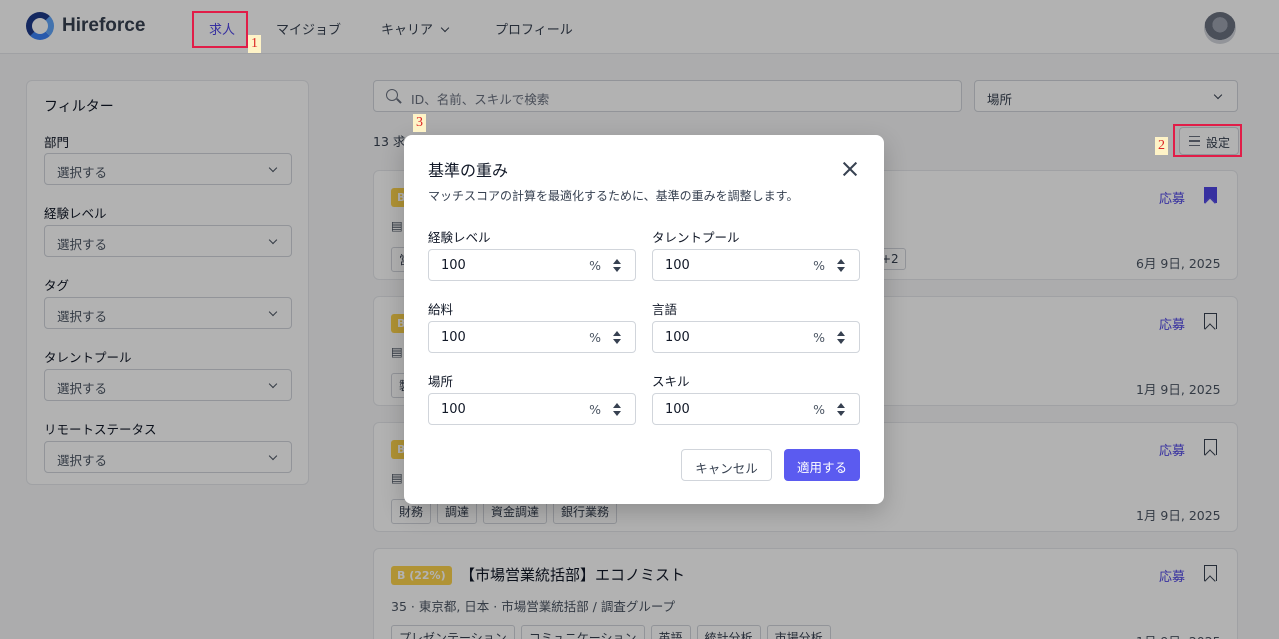  I want to click on weight-input-talent-pool: 100 %, so click(756, 265).